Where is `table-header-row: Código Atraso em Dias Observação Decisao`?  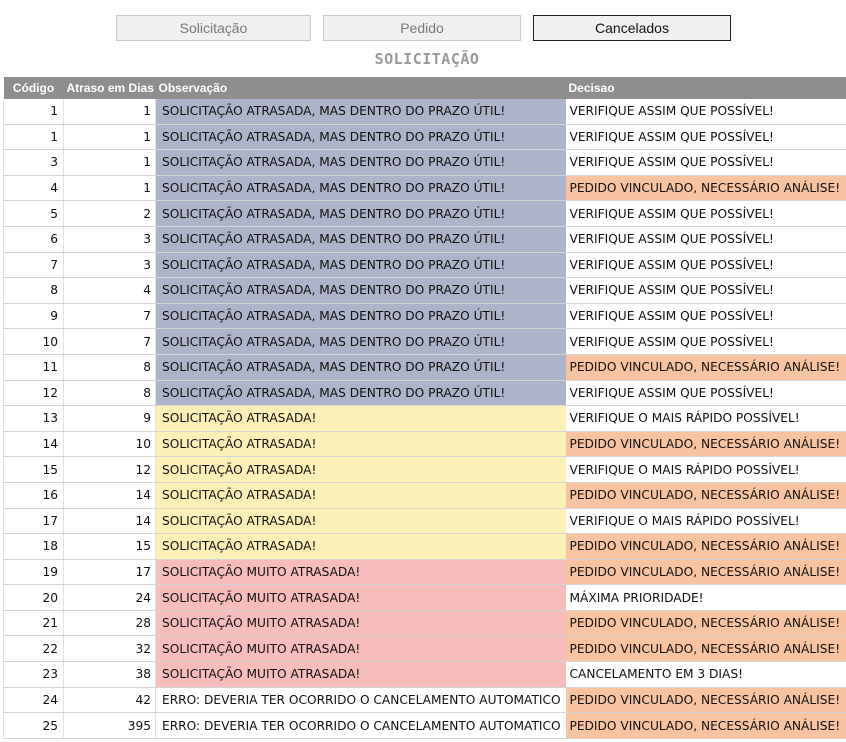 table-header-row: Código Atraso em Dias Observação Decisao is located at coordinates (424, 88).